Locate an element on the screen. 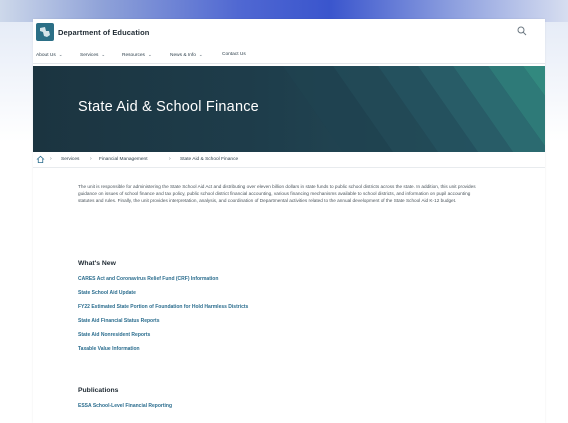 This screenshot has height=423, width=568. publications-heading: Publications is located at coordinates (98, 390).